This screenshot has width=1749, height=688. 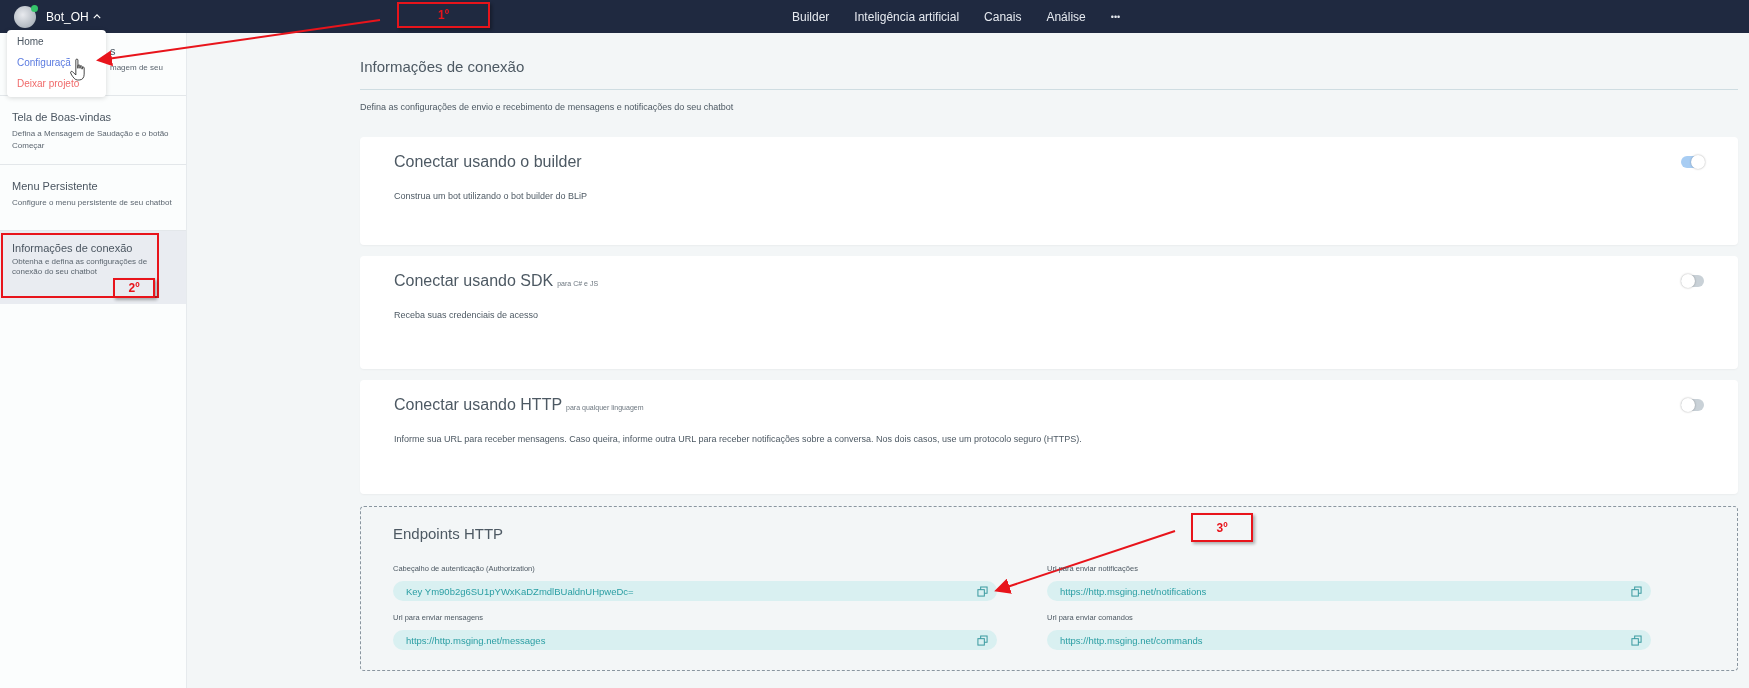 What do you see at coordinates (113, 51) in the screenshot?
I see `sidebar-item-title: s` at bounding box center [113, 51].